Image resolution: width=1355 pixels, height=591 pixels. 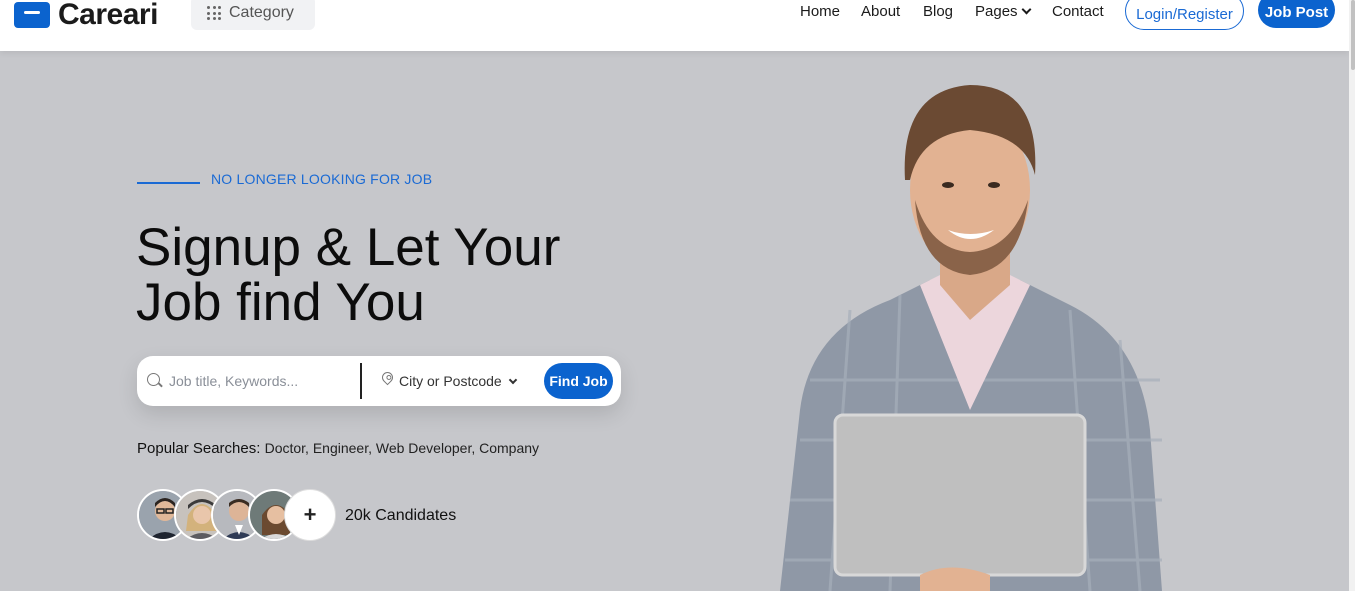 I want to click on candidates-count: 20k Candidates, so click(x=401, y=515).